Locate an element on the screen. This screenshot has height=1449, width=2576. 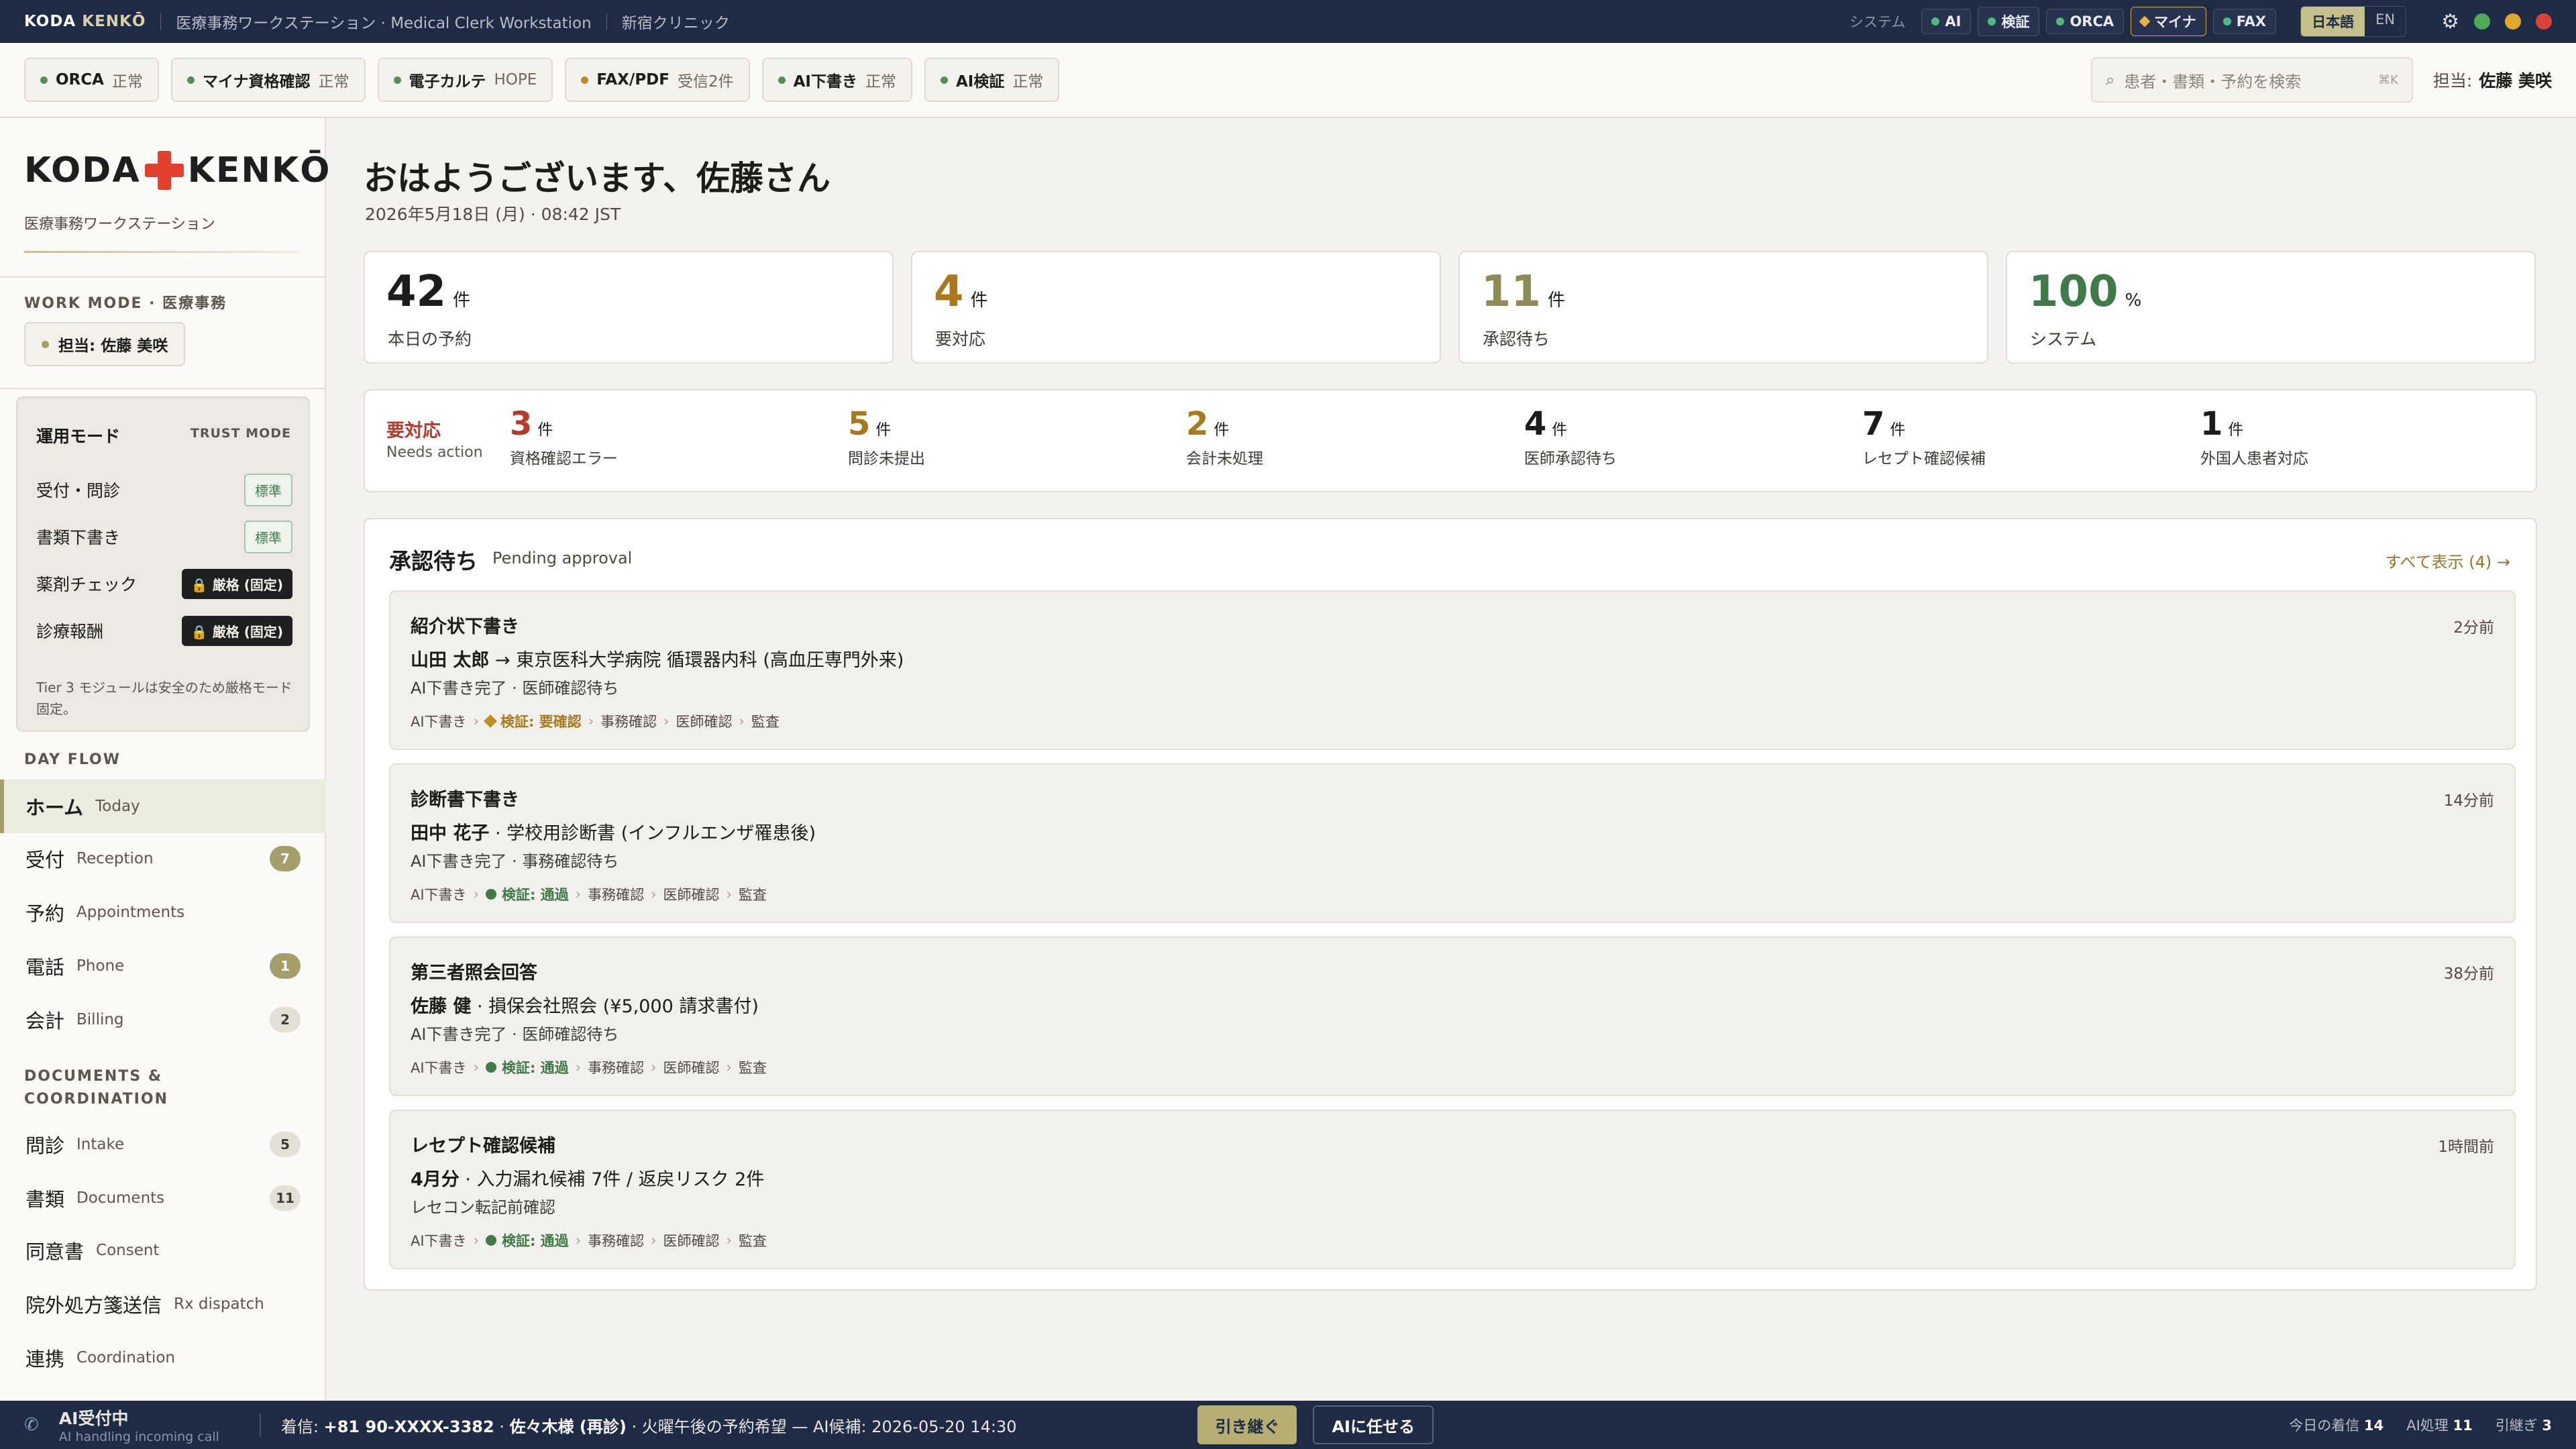
window-close-button is located at coordinates (2544, 21).